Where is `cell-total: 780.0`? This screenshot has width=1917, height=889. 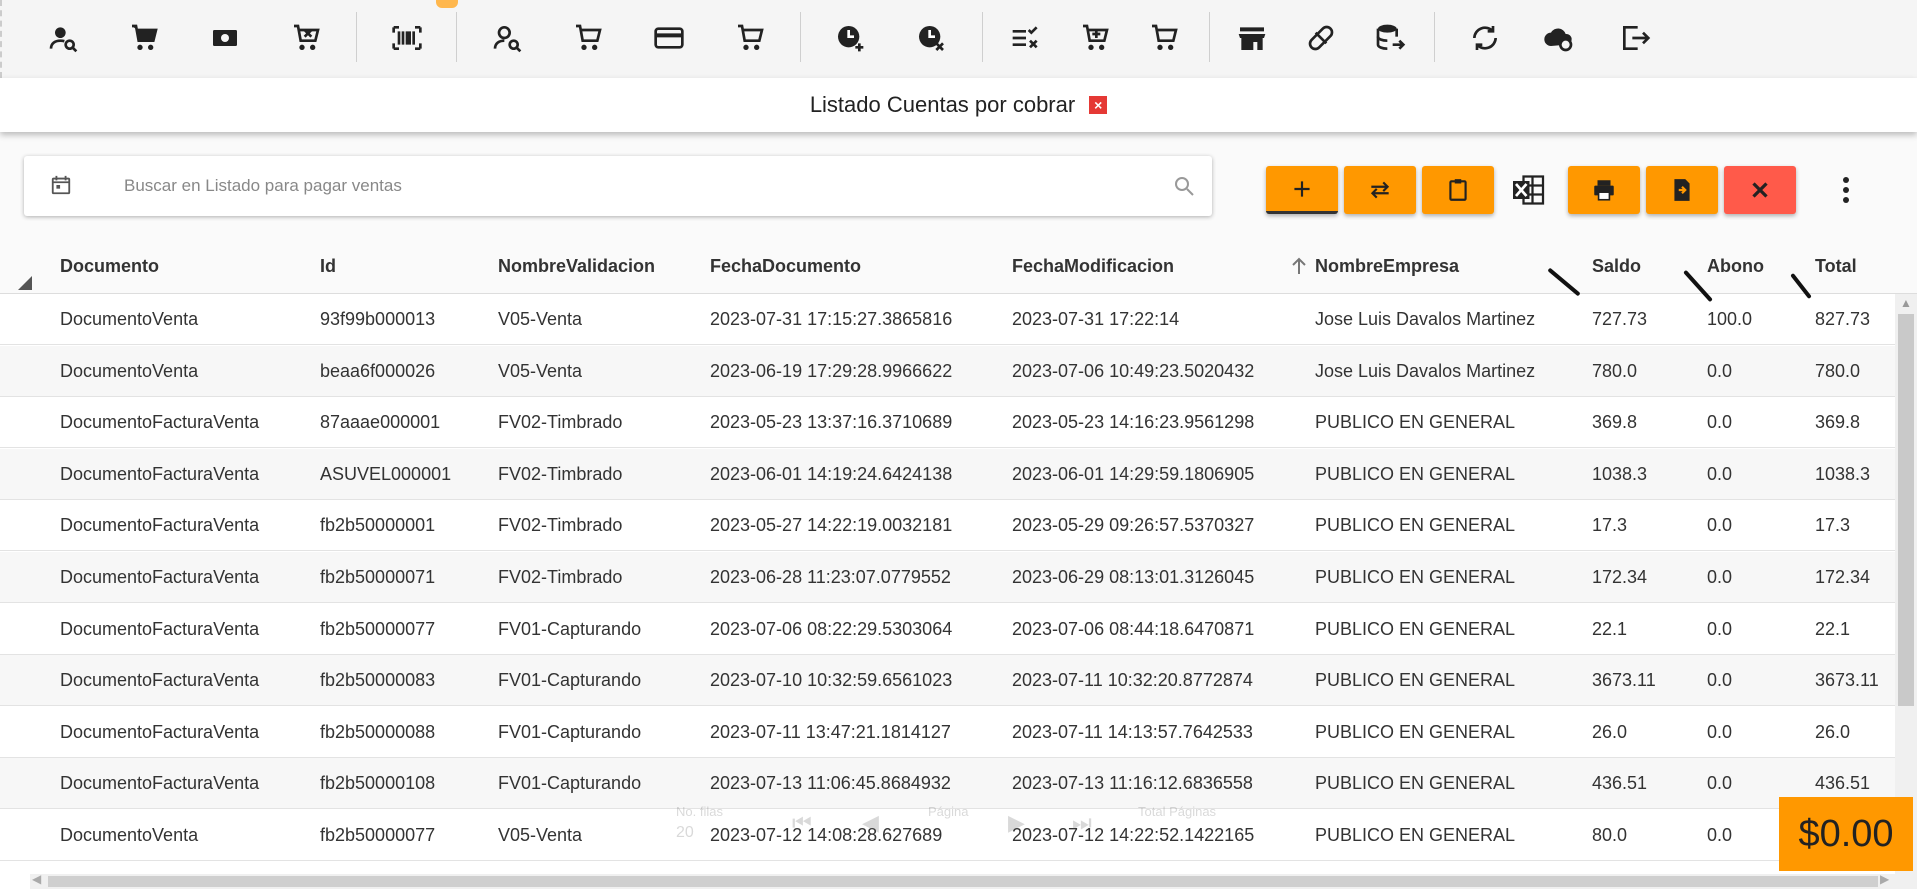 cell-total: 780.0 is located at coordinates (1838, 370).